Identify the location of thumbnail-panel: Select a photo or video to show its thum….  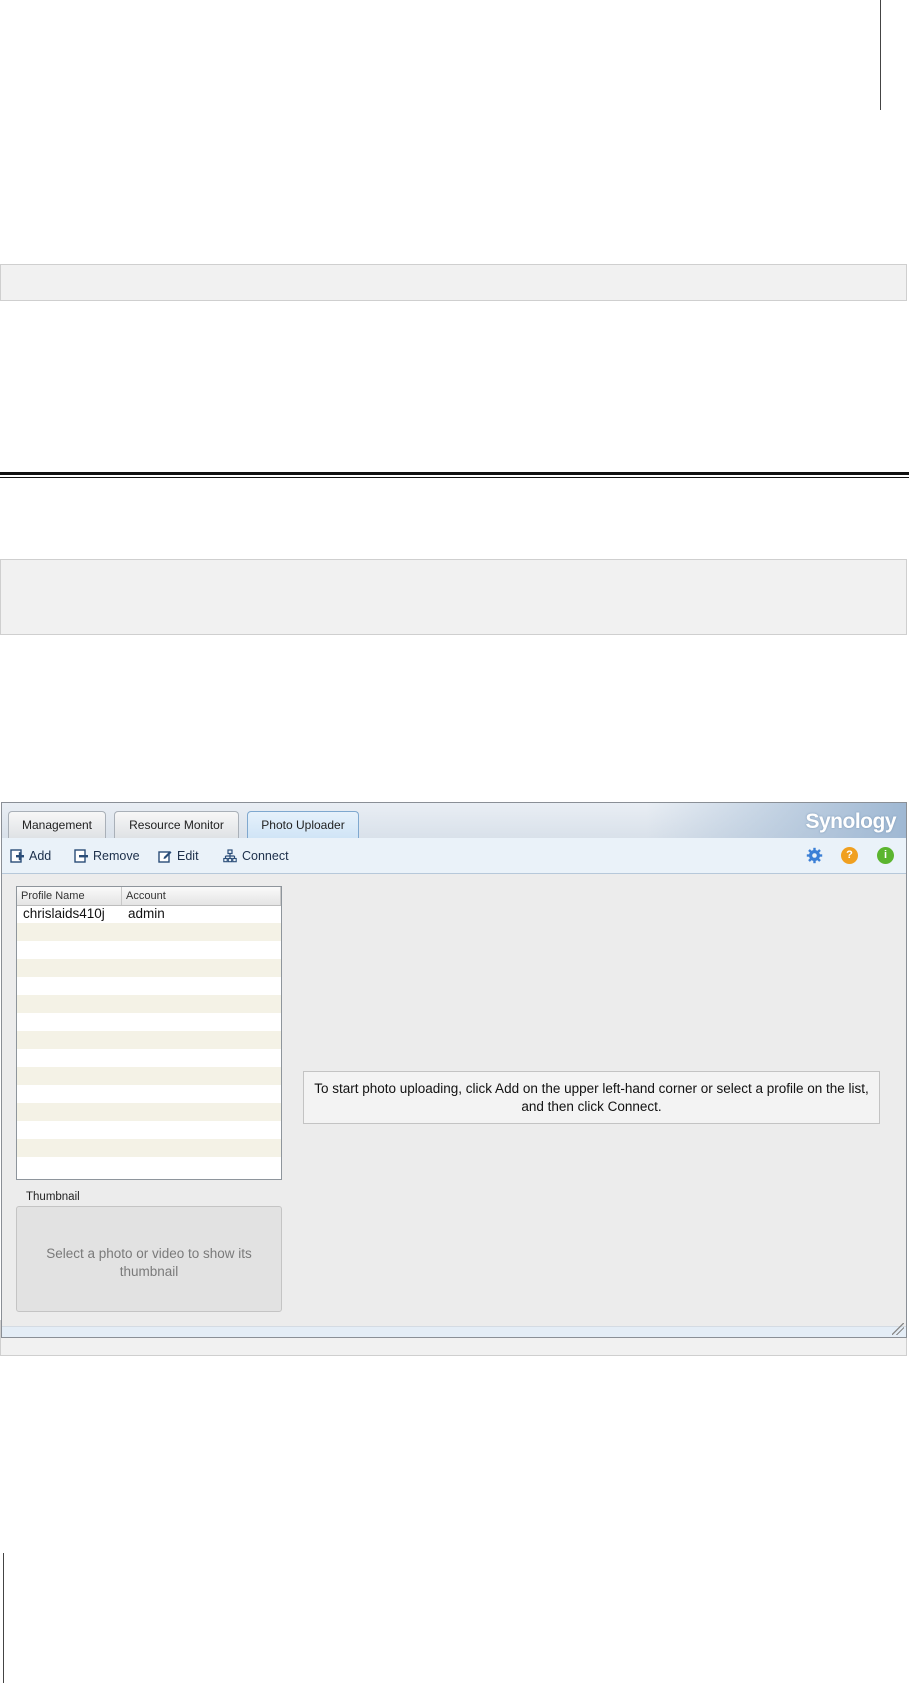
(149, 1259).